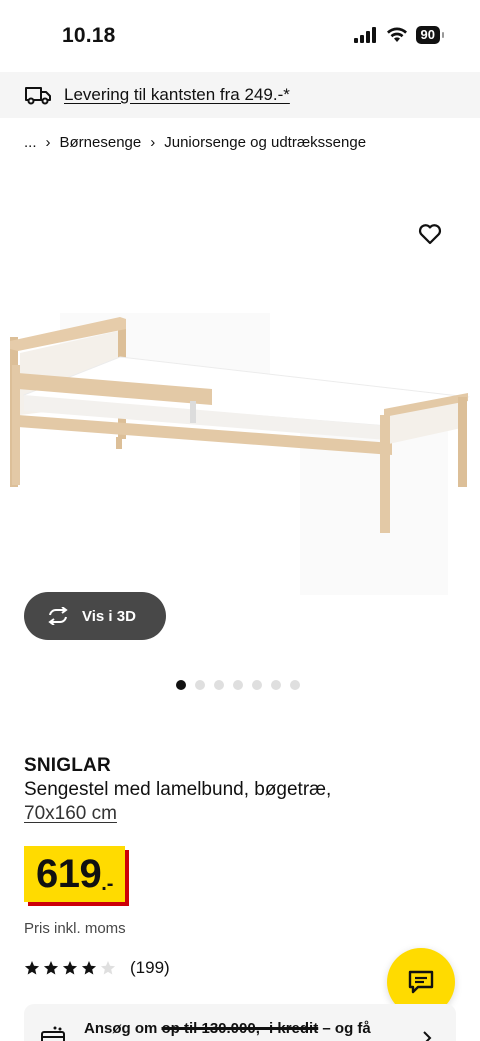 This screenshot has width=480, height=1041. What do you see at coordinates (265, 142) in the screenshot?
I see `breadcrumb-item-juniorsenge: Juniorsenge og udtrækssenge` at bounding box center [265, 142].